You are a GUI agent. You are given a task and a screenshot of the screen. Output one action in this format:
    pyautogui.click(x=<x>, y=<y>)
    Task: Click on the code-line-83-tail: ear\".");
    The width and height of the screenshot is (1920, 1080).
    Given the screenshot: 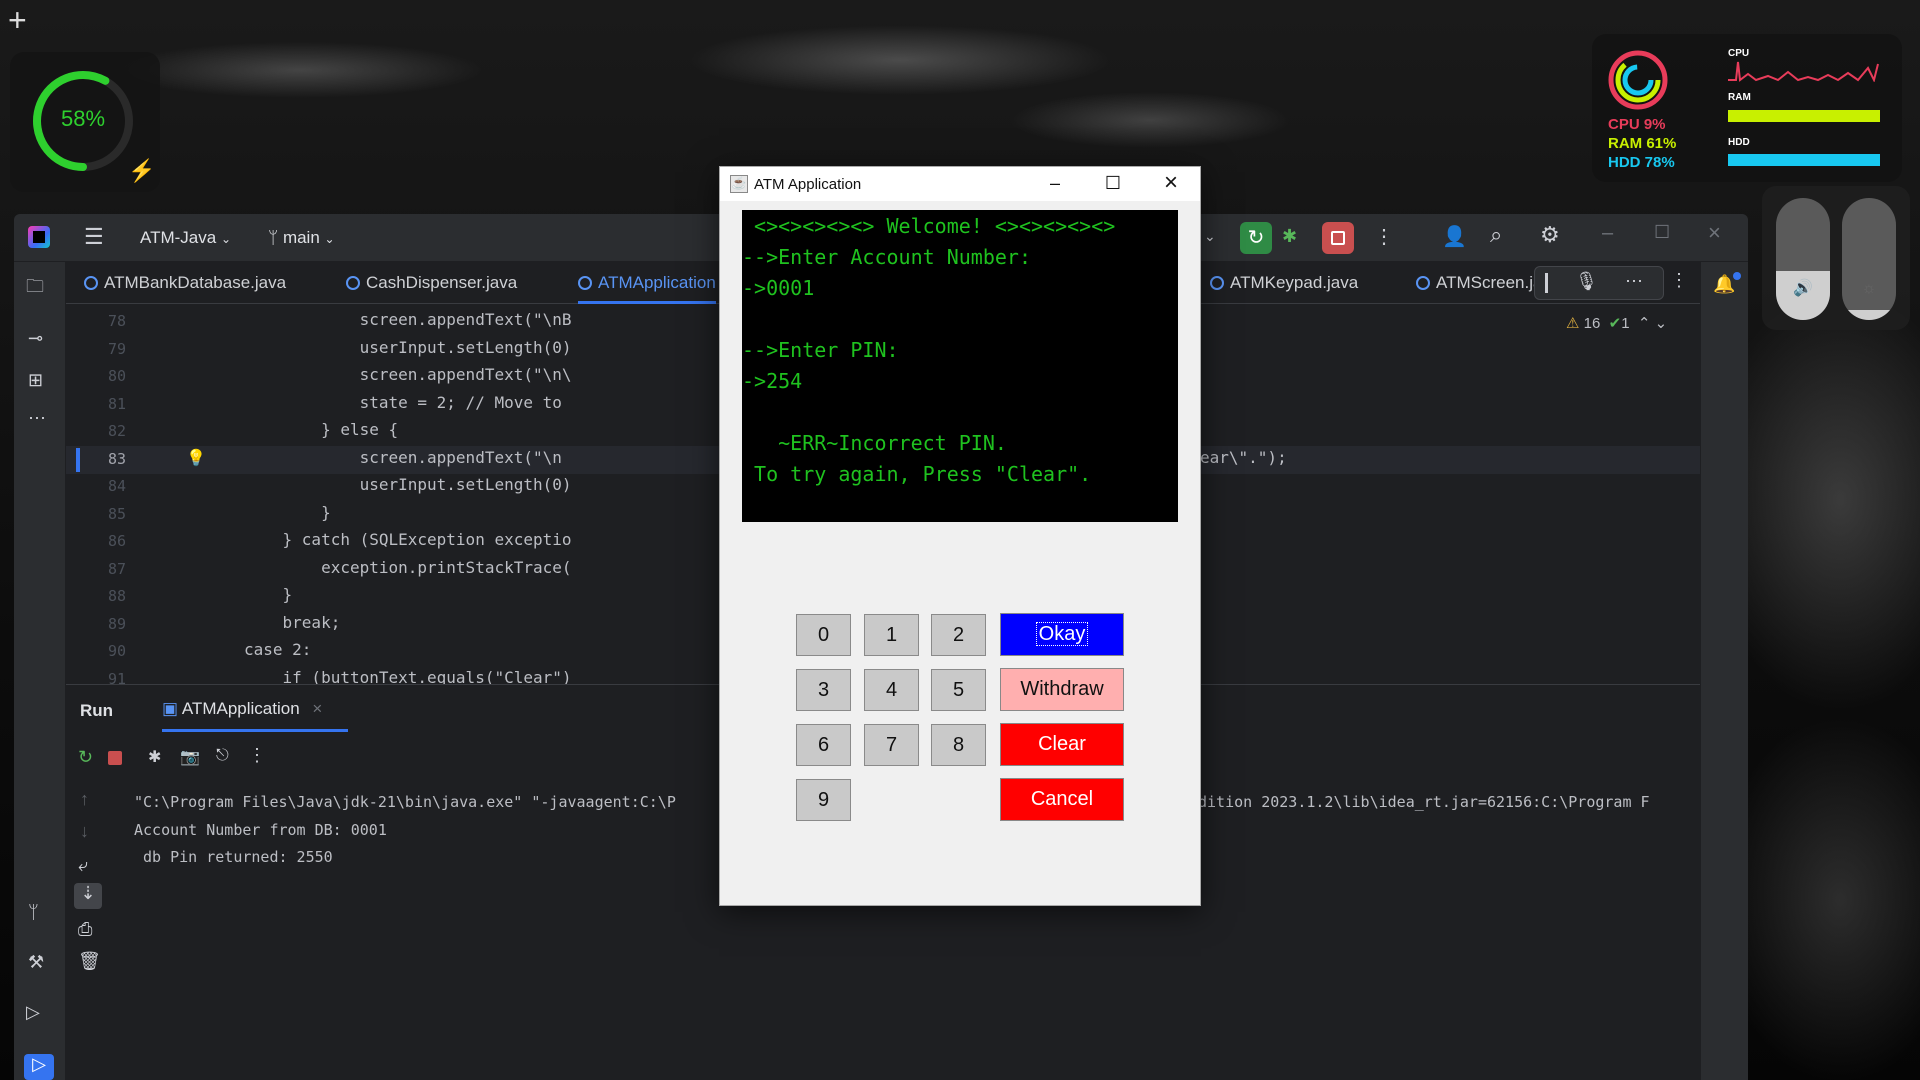 What is the action you would take?
    pyautogui.click(x=1243, y=457)
    